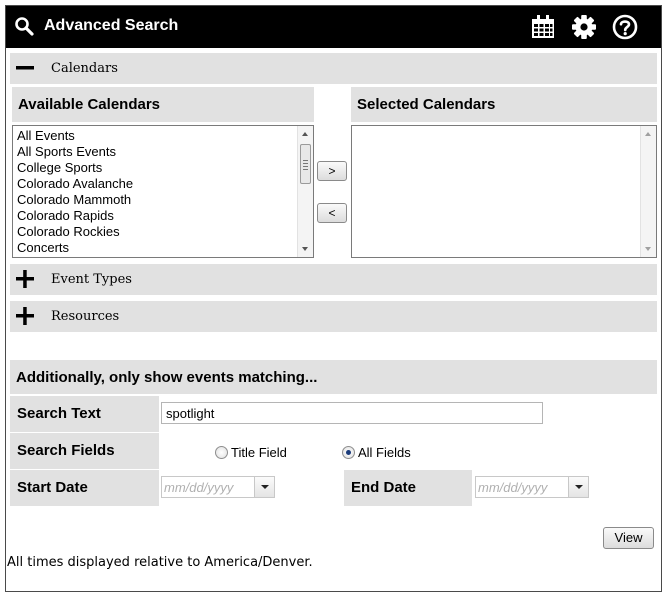 The image size is (669, 597). Describe the element at coordinates (199, 487) in the screenshot. I see `start-date-placeholder: mm/dd/yyyy` at that location.